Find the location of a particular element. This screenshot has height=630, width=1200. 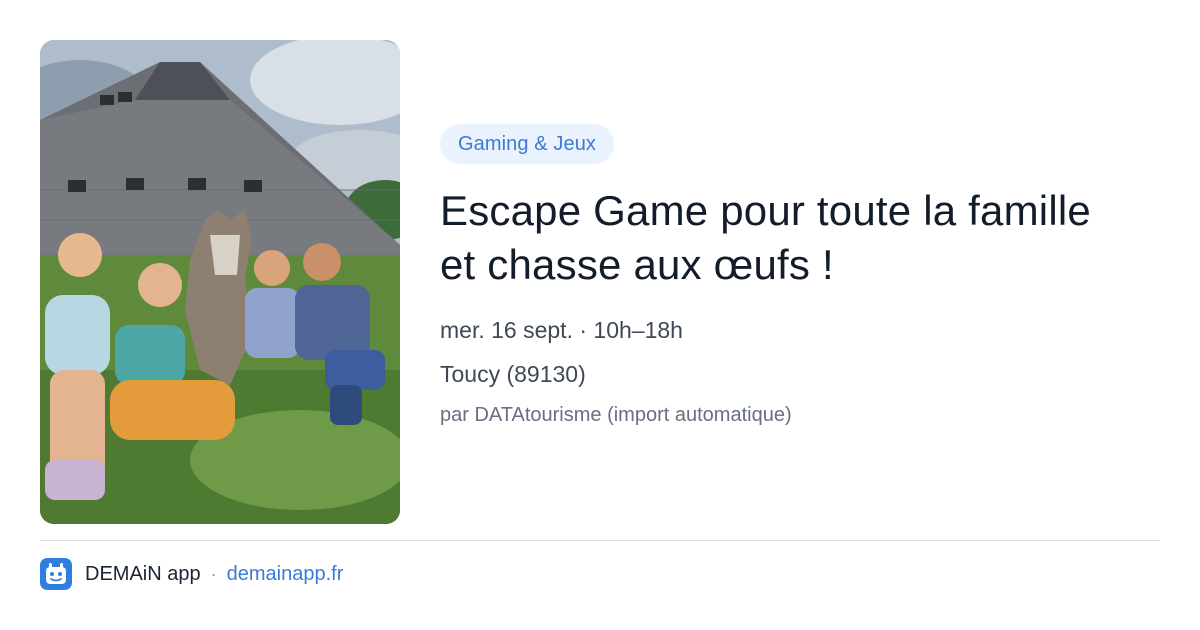

footer: DEMAiN app · demainapp.fr is located at coordinates (191, 574).